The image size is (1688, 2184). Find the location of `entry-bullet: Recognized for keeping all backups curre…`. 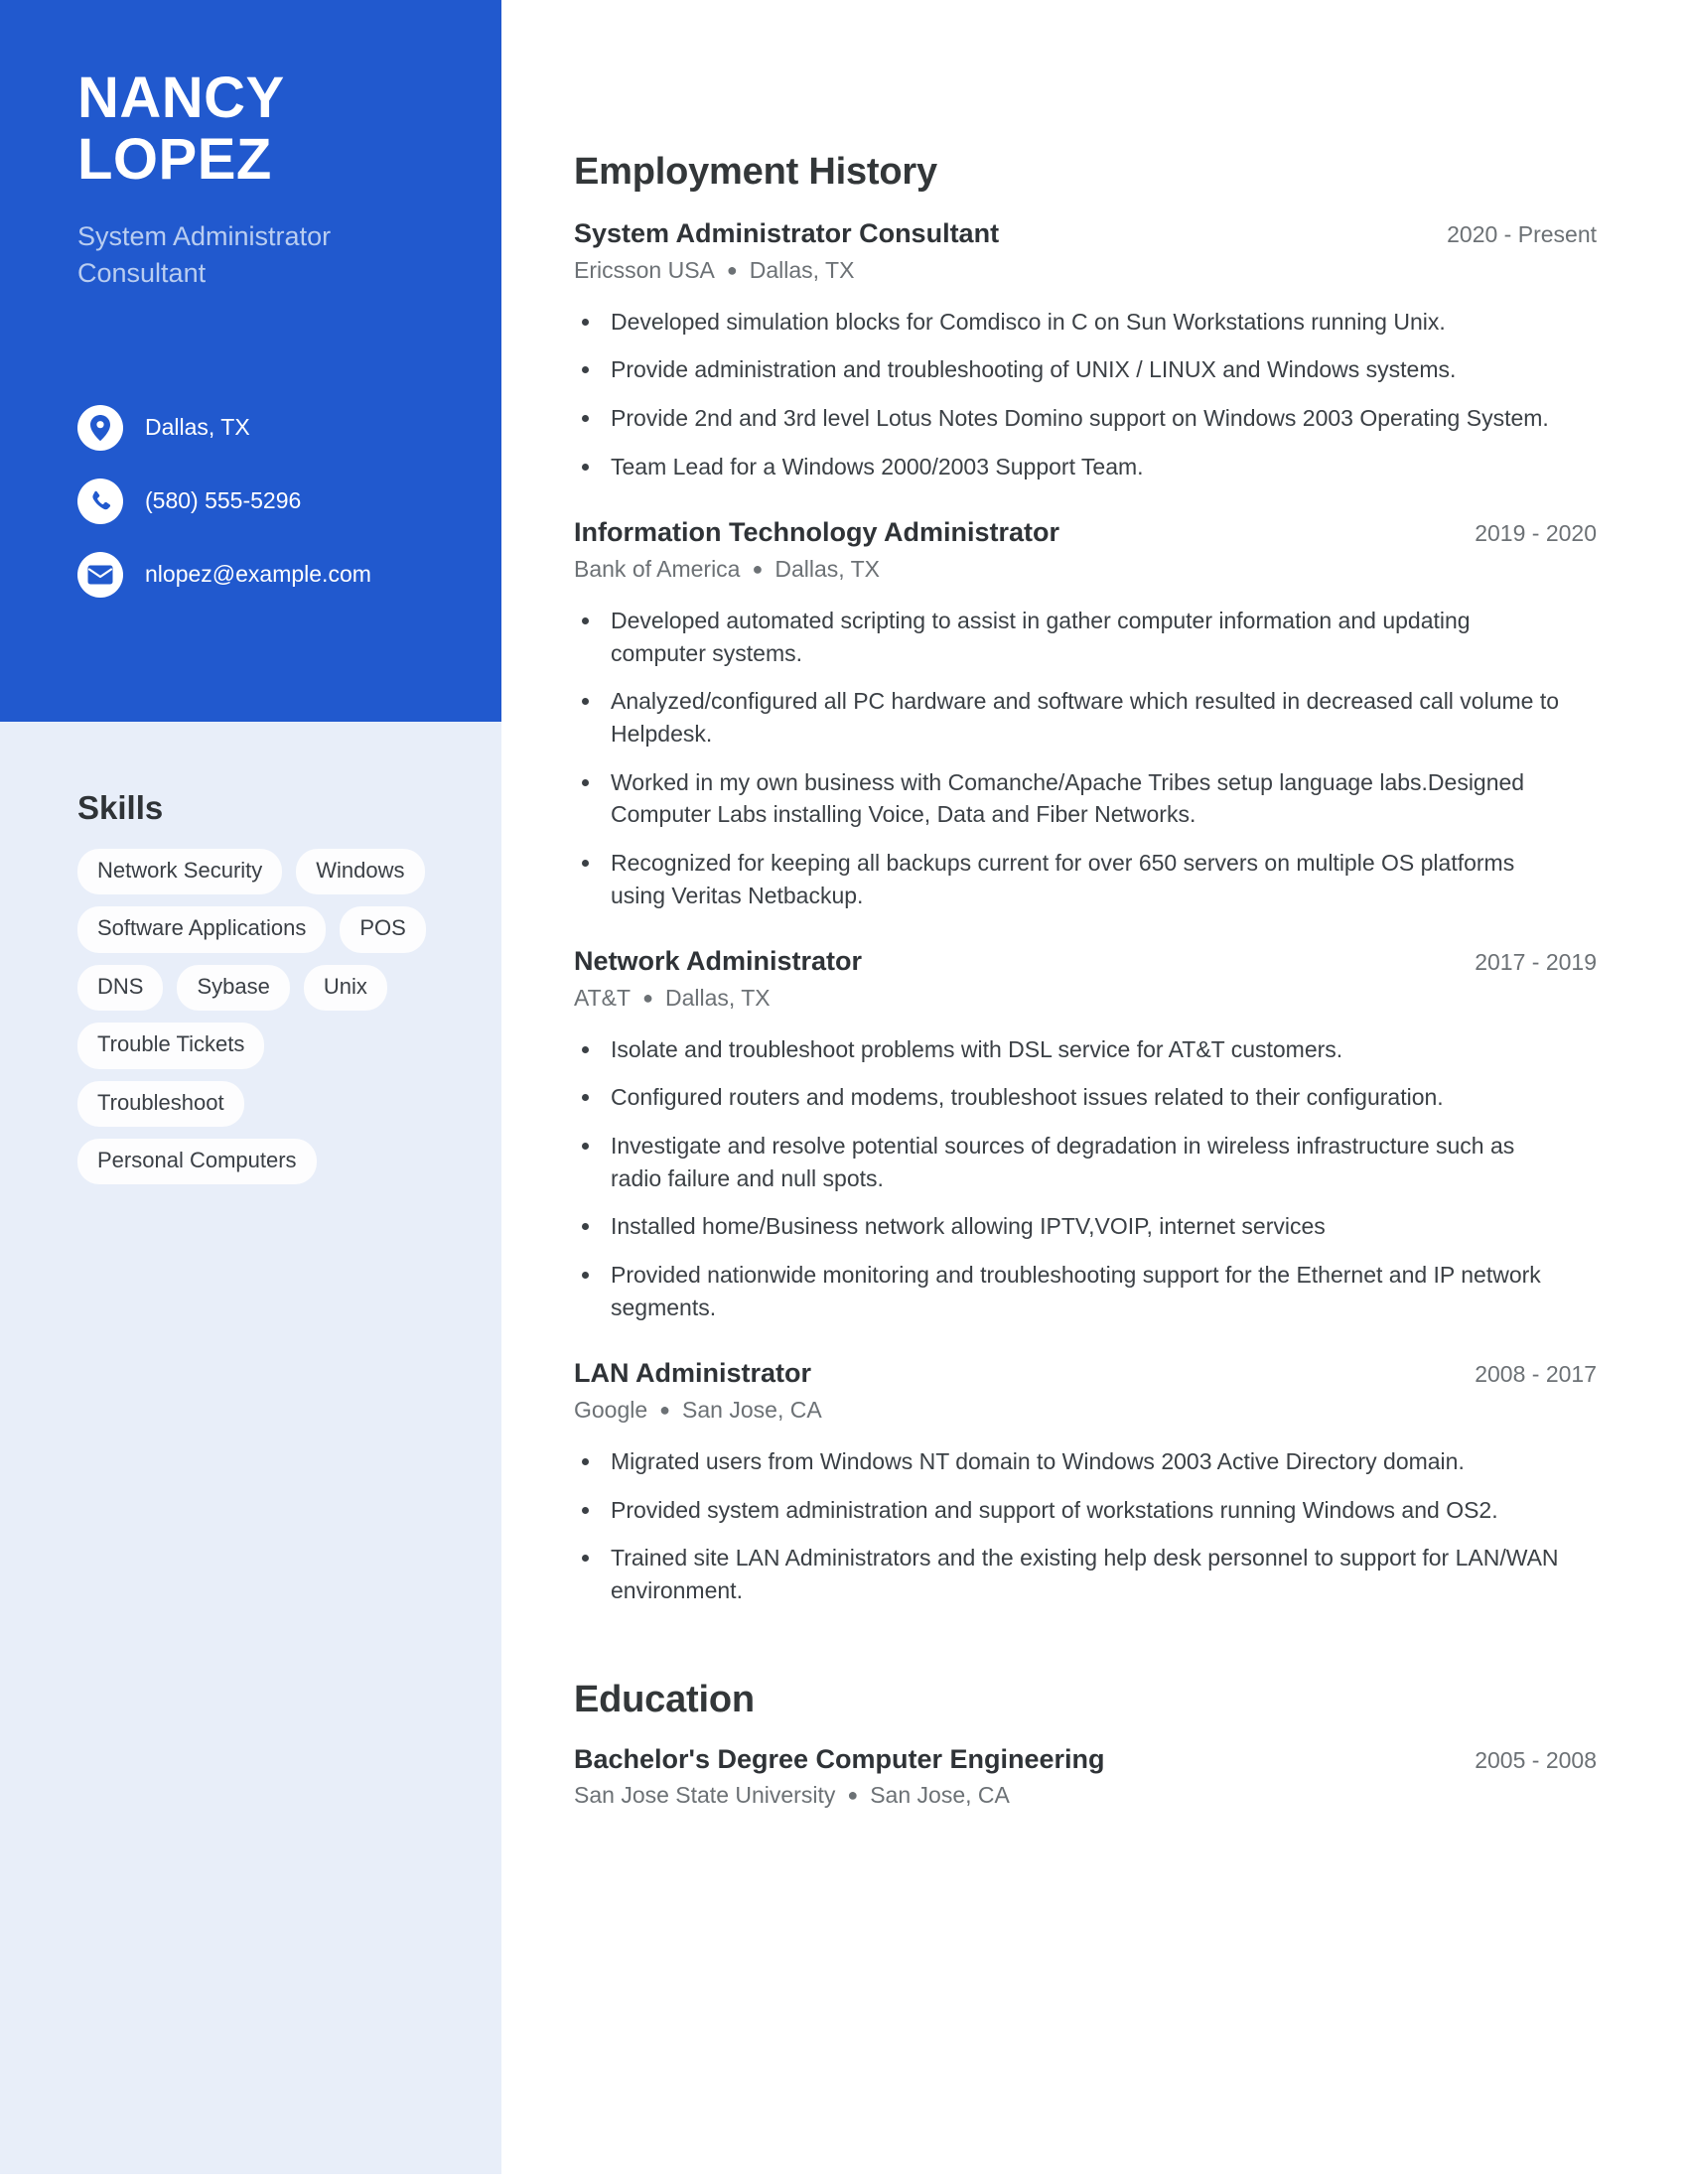

entry-bullet: Recognized for keeping all backups curre… is located at coordinates (1070, 879).